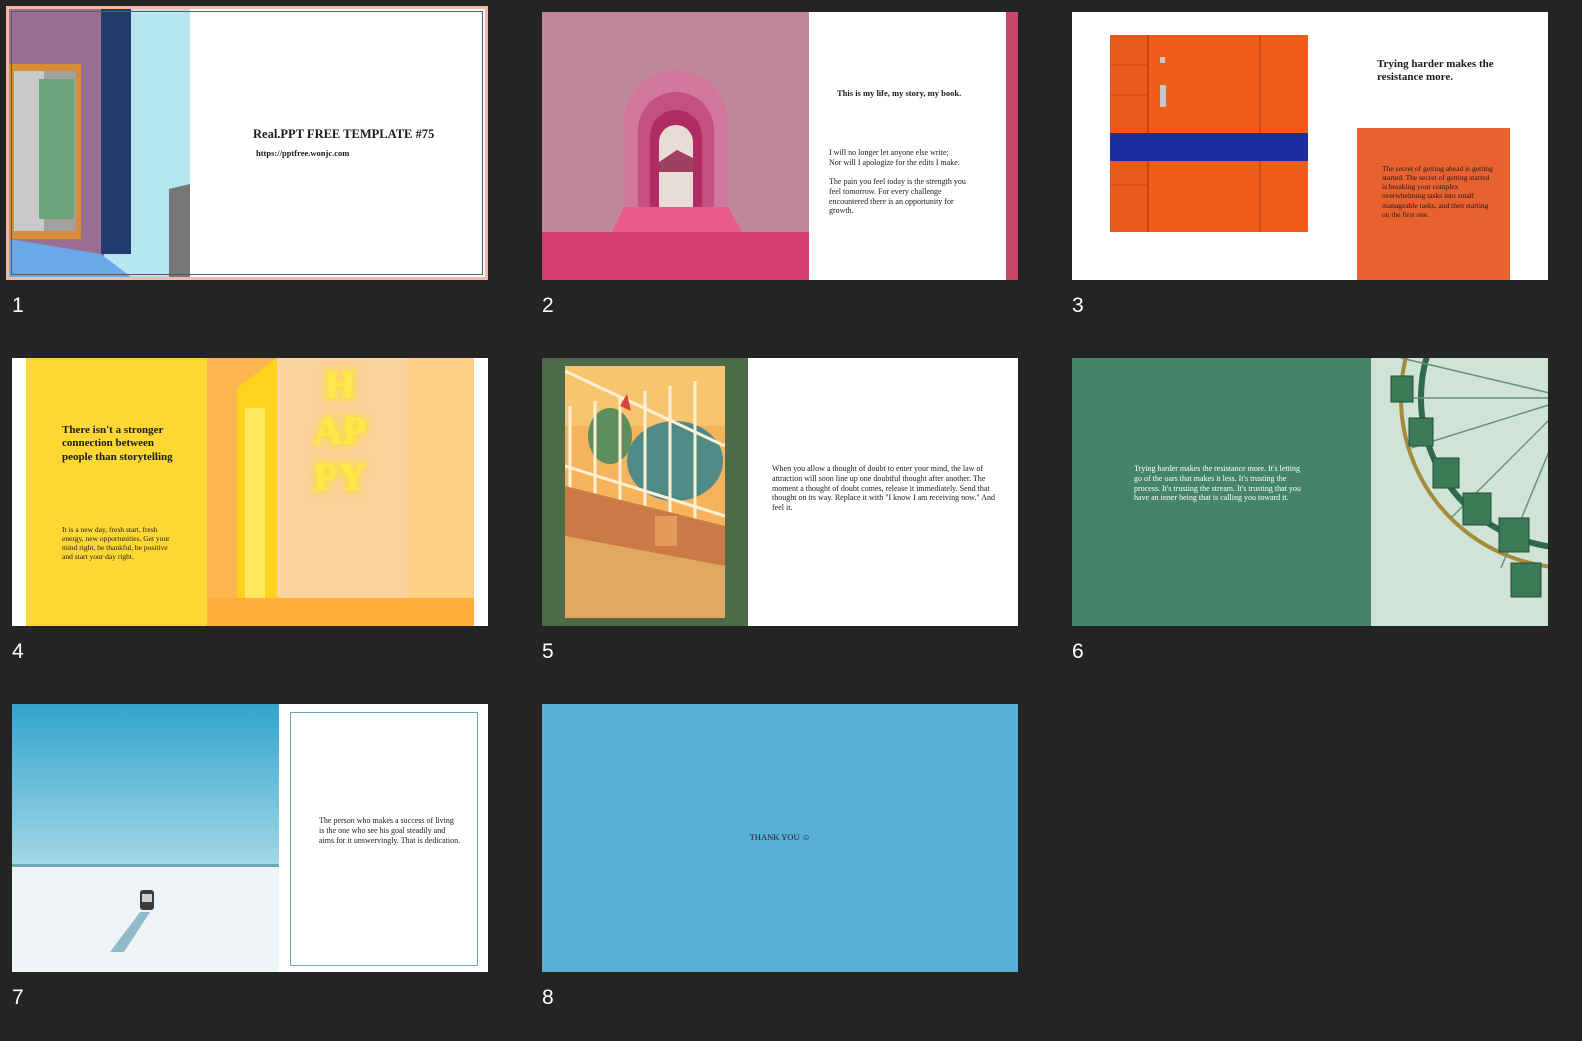 The height and width of the screenshot is (1041, 1582). Describe the element at coordinates (99, 143) in the screenshot. I see `architecture-photo` at that location.